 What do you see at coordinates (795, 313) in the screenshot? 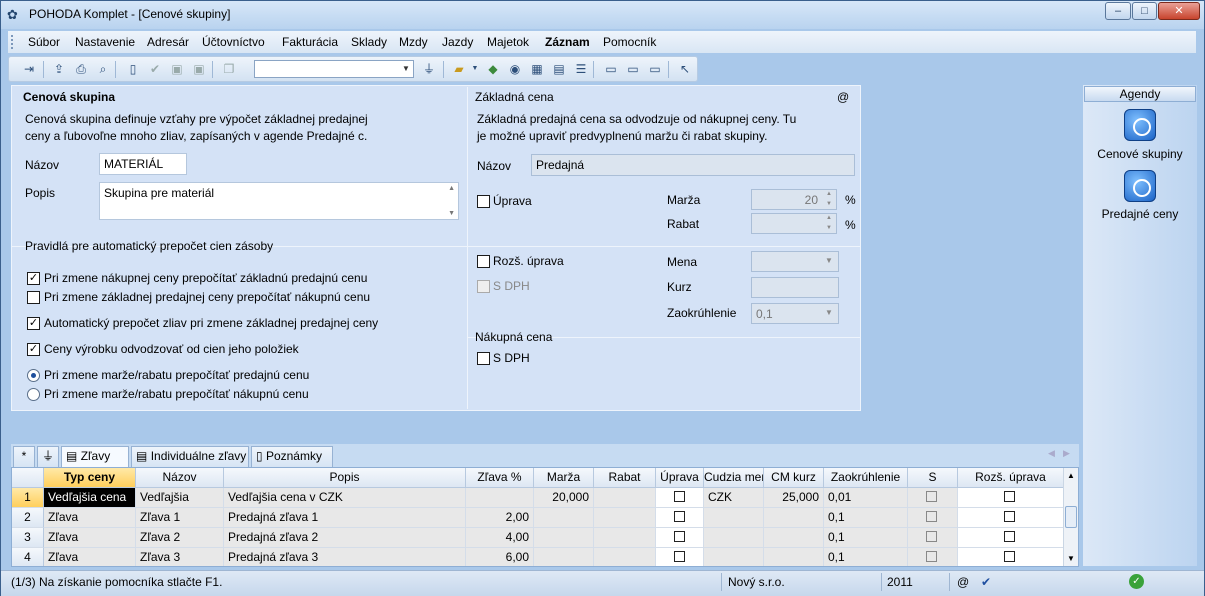
I see `zaokruhlenie-select: 0,1 ▼` at bounding box center [795, 313].